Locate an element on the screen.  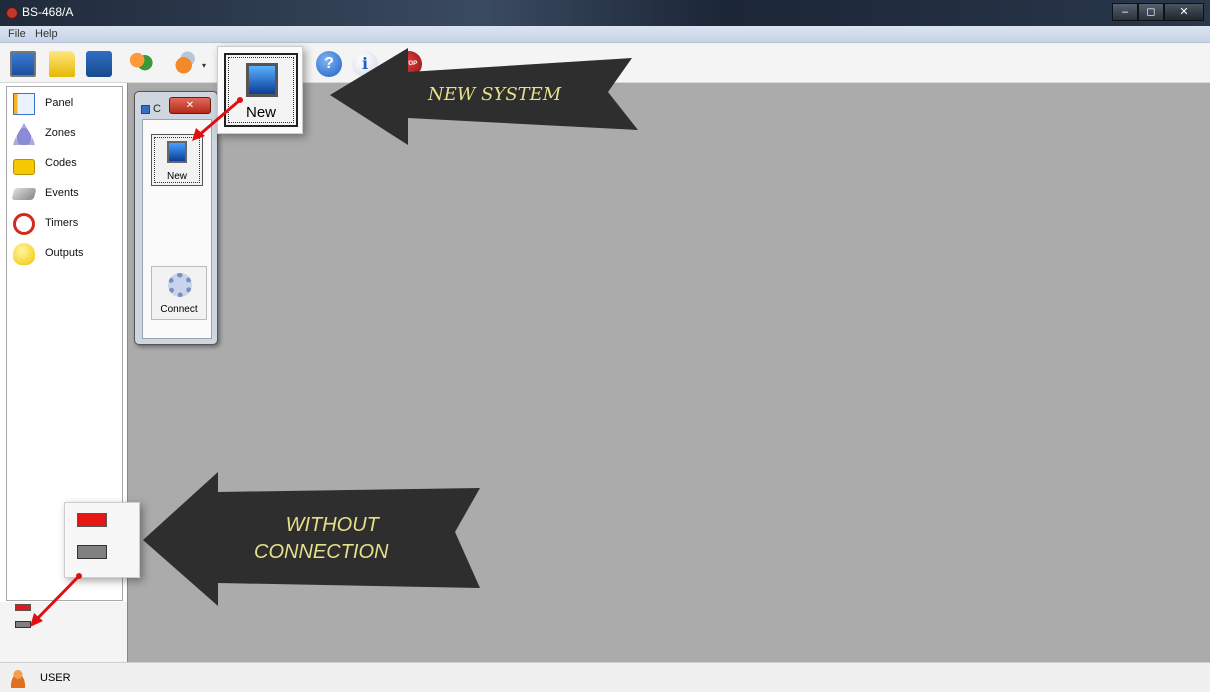
pointer-dot-led is located at coordinates (79, 576).